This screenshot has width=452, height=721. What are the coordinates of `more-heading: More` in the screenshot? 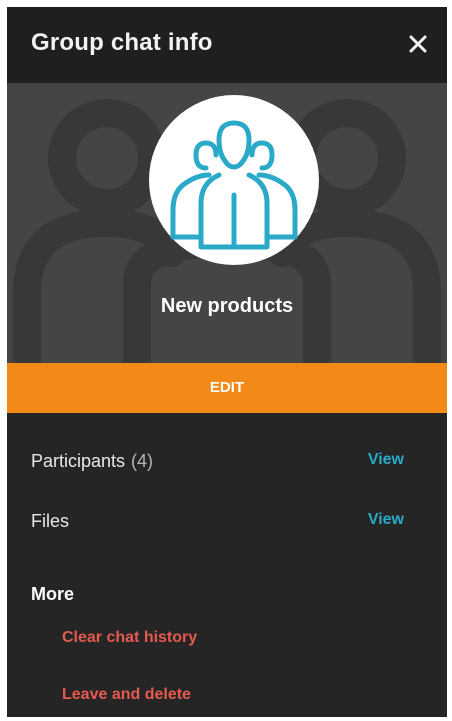 It's located at (53, 594).